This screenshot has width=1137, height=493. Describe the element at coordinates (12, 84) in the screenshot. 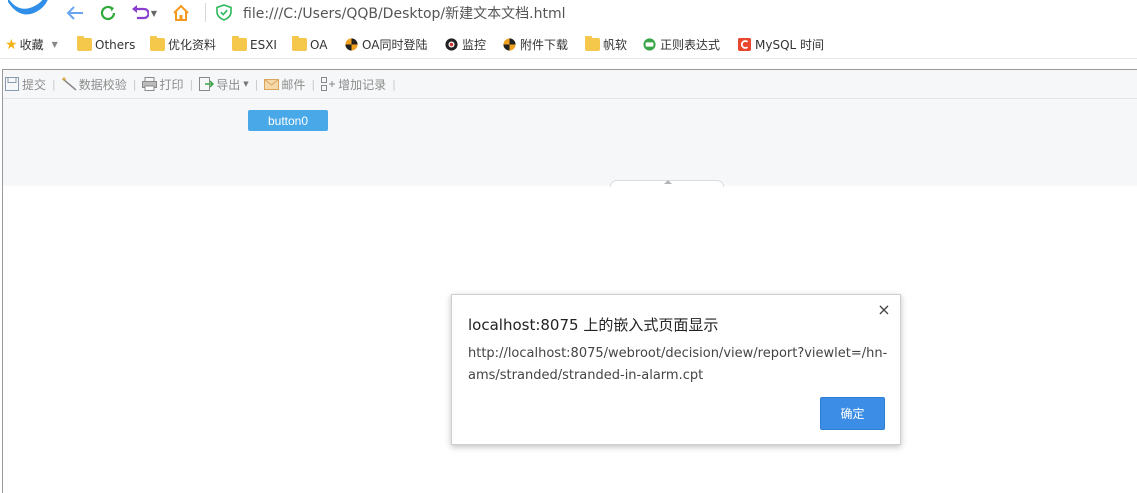

I see `save-icon` at that location.